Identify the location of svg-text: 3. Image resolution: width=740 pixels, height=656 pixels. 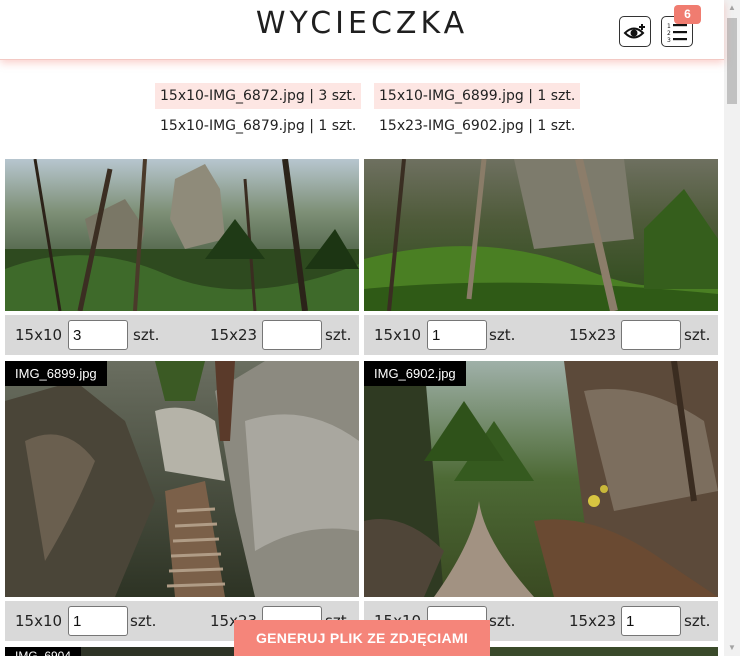
(669, 40).